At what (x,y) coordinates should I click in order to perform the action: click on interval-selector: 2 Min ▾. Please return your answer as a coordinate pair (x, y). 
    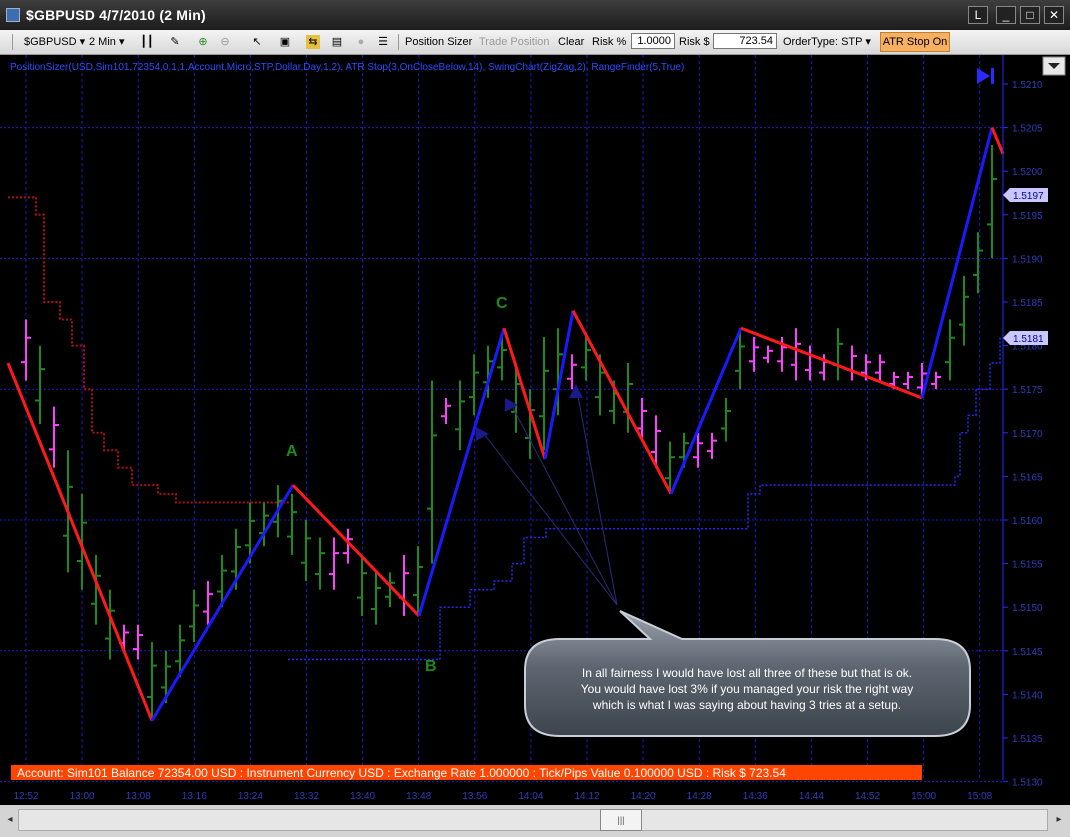
    Looking at the image, I should click on (107, 42).